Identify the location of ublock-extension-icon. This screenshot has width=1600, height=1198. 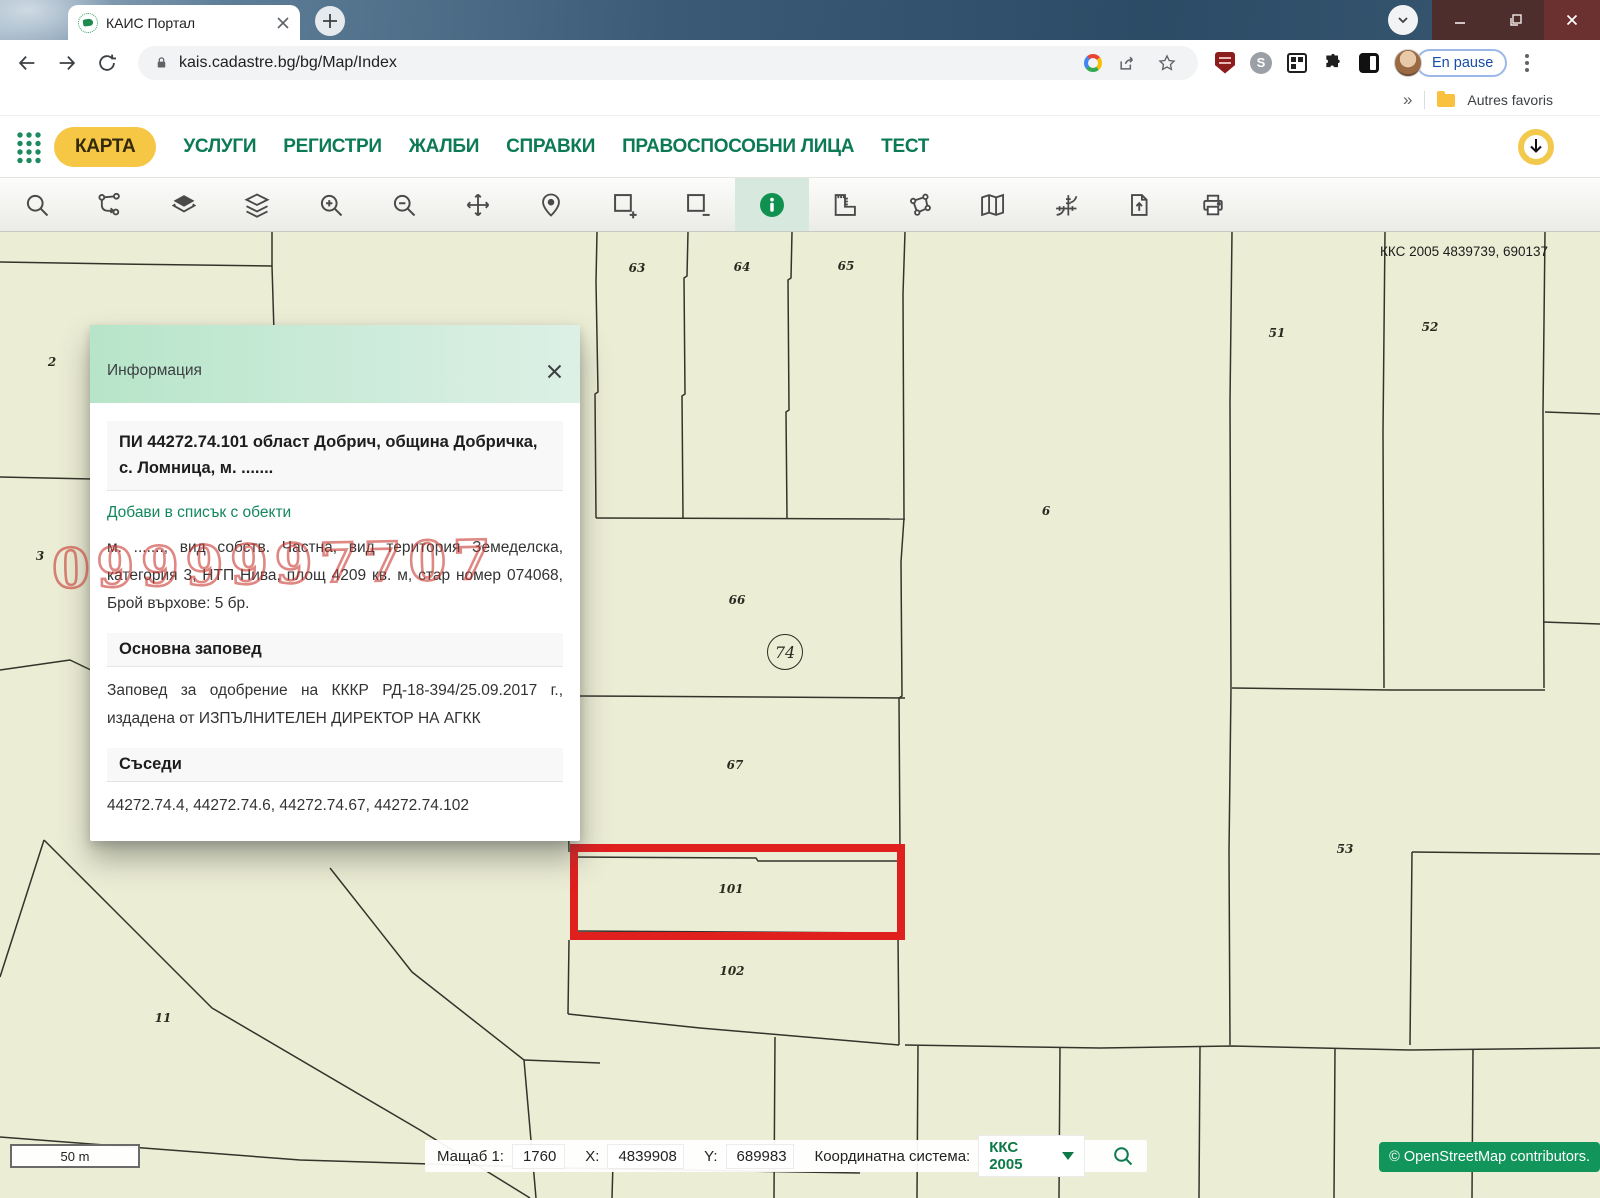
(1225, 63).